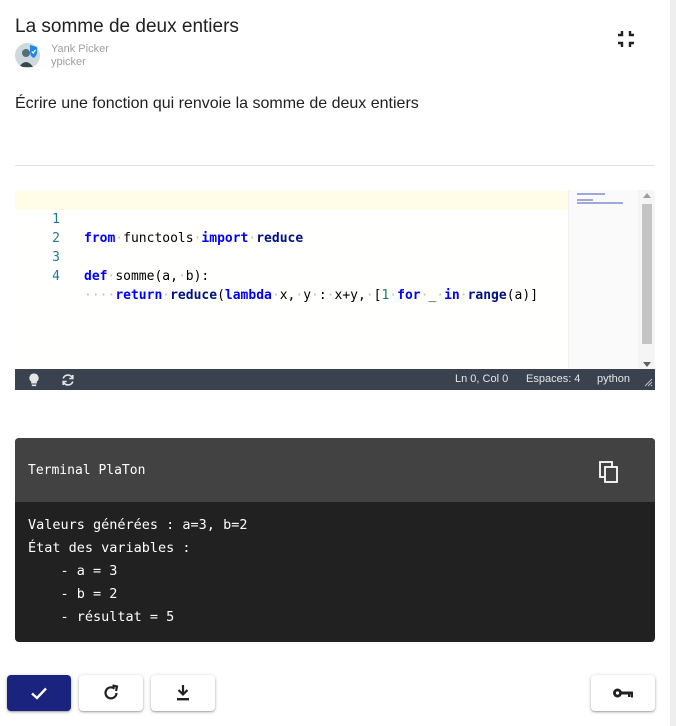  I want to click on divider, so click(335, 165).